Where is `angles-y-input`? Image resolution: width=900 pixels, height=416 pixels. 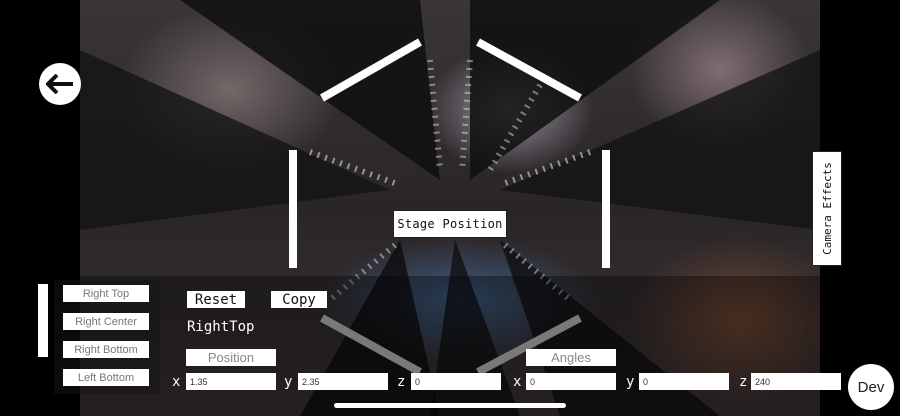
angles-y-input is located at coordinates (684, 381).